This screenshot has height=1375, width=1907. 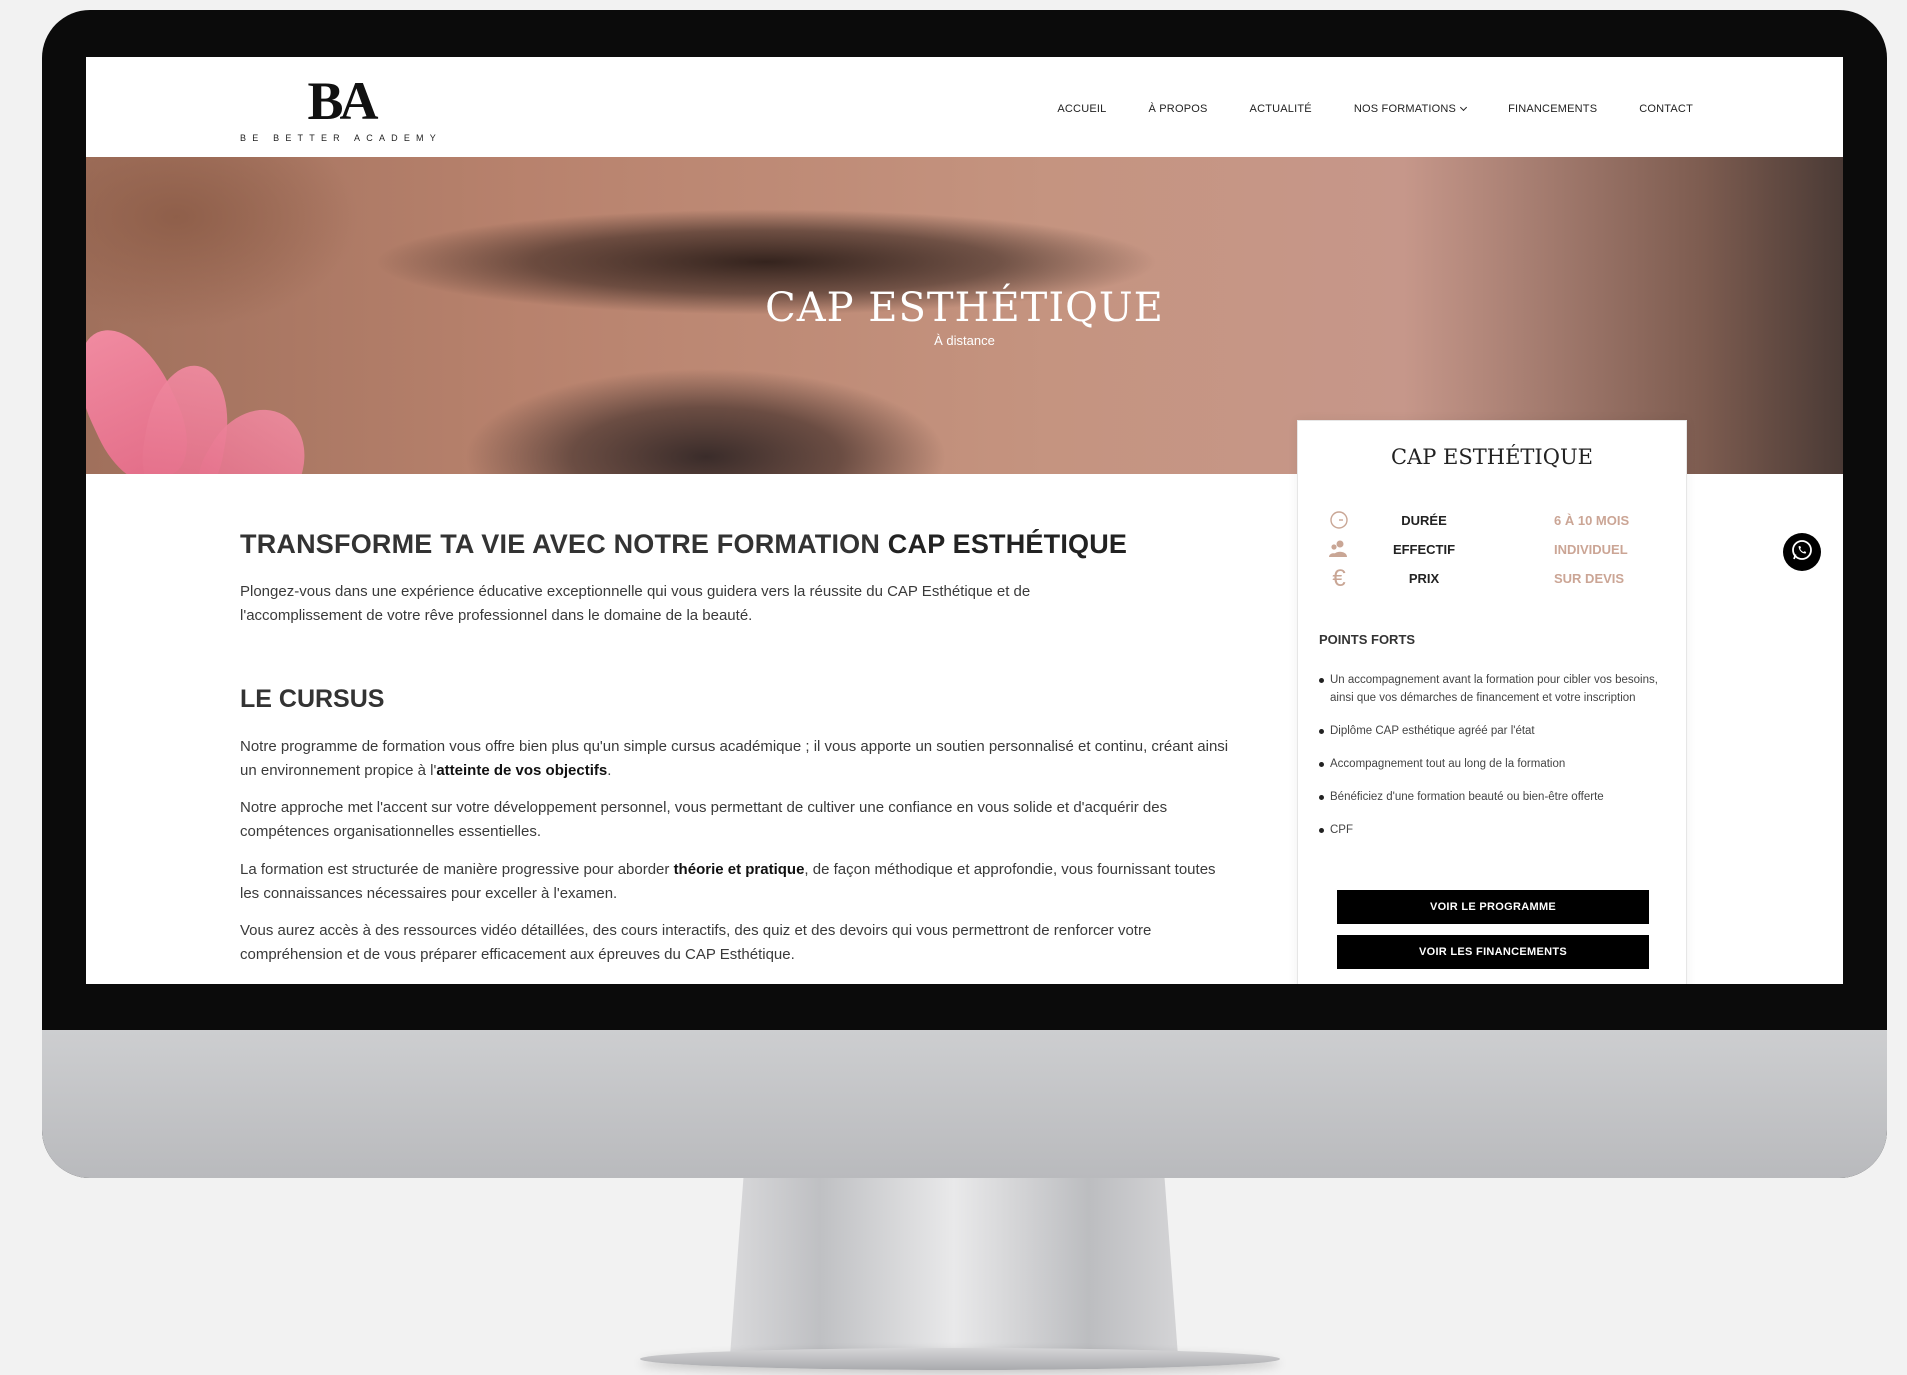 I want to click on spec-label: DURÉE, so click(x=1424, y=520).